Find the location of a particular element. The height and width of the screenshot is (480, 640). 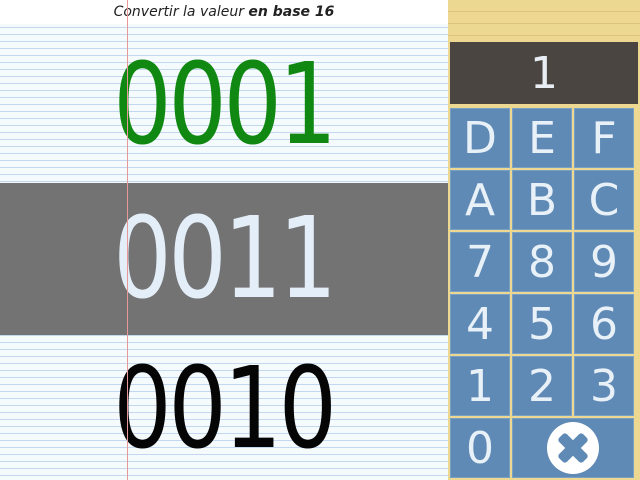

clear-icon is located at coordinates (573, 448).